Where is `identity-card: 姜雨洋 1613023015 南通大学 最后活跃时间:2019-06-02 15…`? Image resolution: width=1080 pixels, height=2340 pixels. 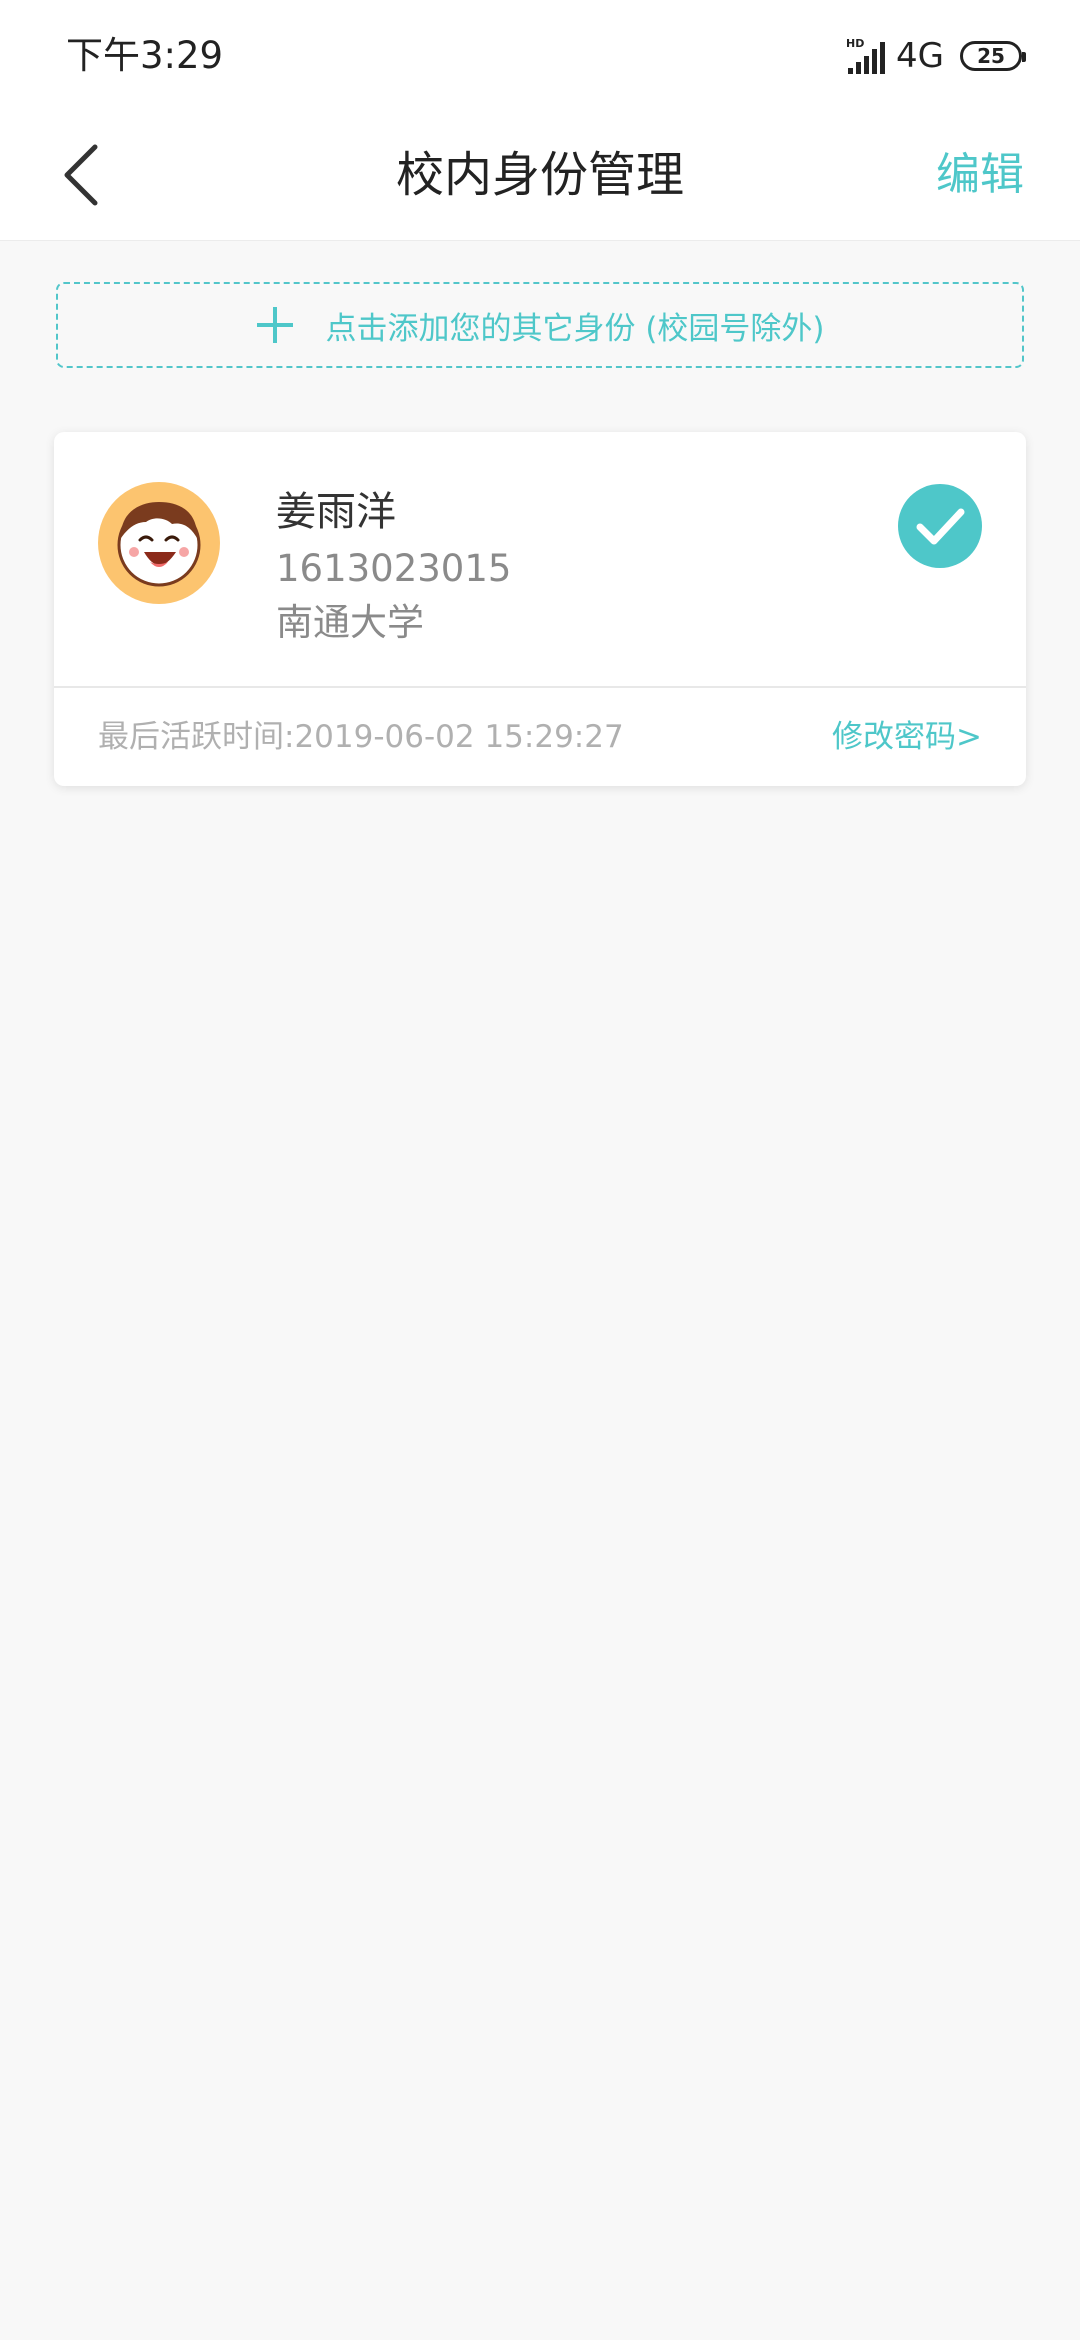 identity-card: 姜雨洋 1613023015 南通大学 最后活跃时间:2019-06-02 15… is located at coordinates (540, 609).